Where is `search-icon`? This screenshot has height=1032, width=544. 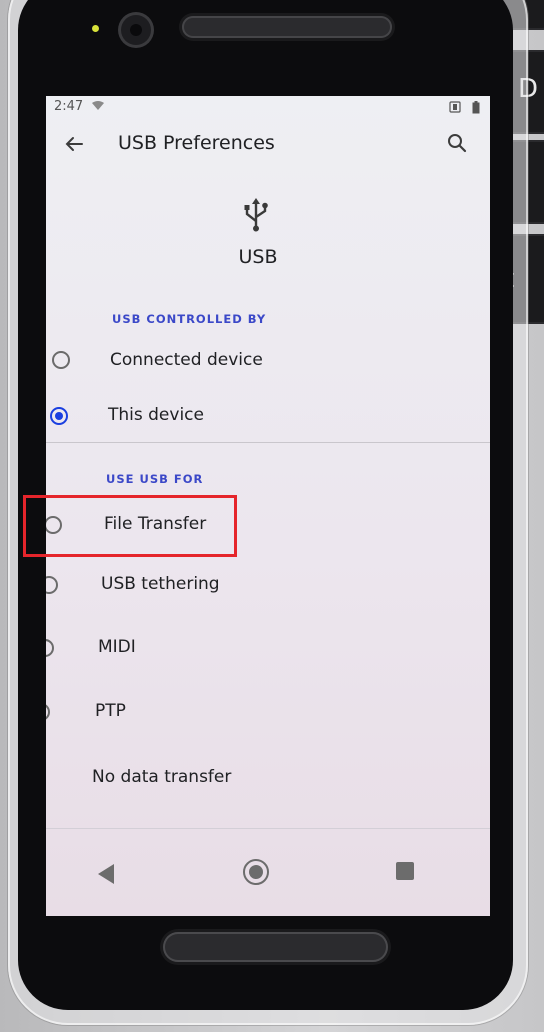 search-icon is located at coordinates (457, 143).